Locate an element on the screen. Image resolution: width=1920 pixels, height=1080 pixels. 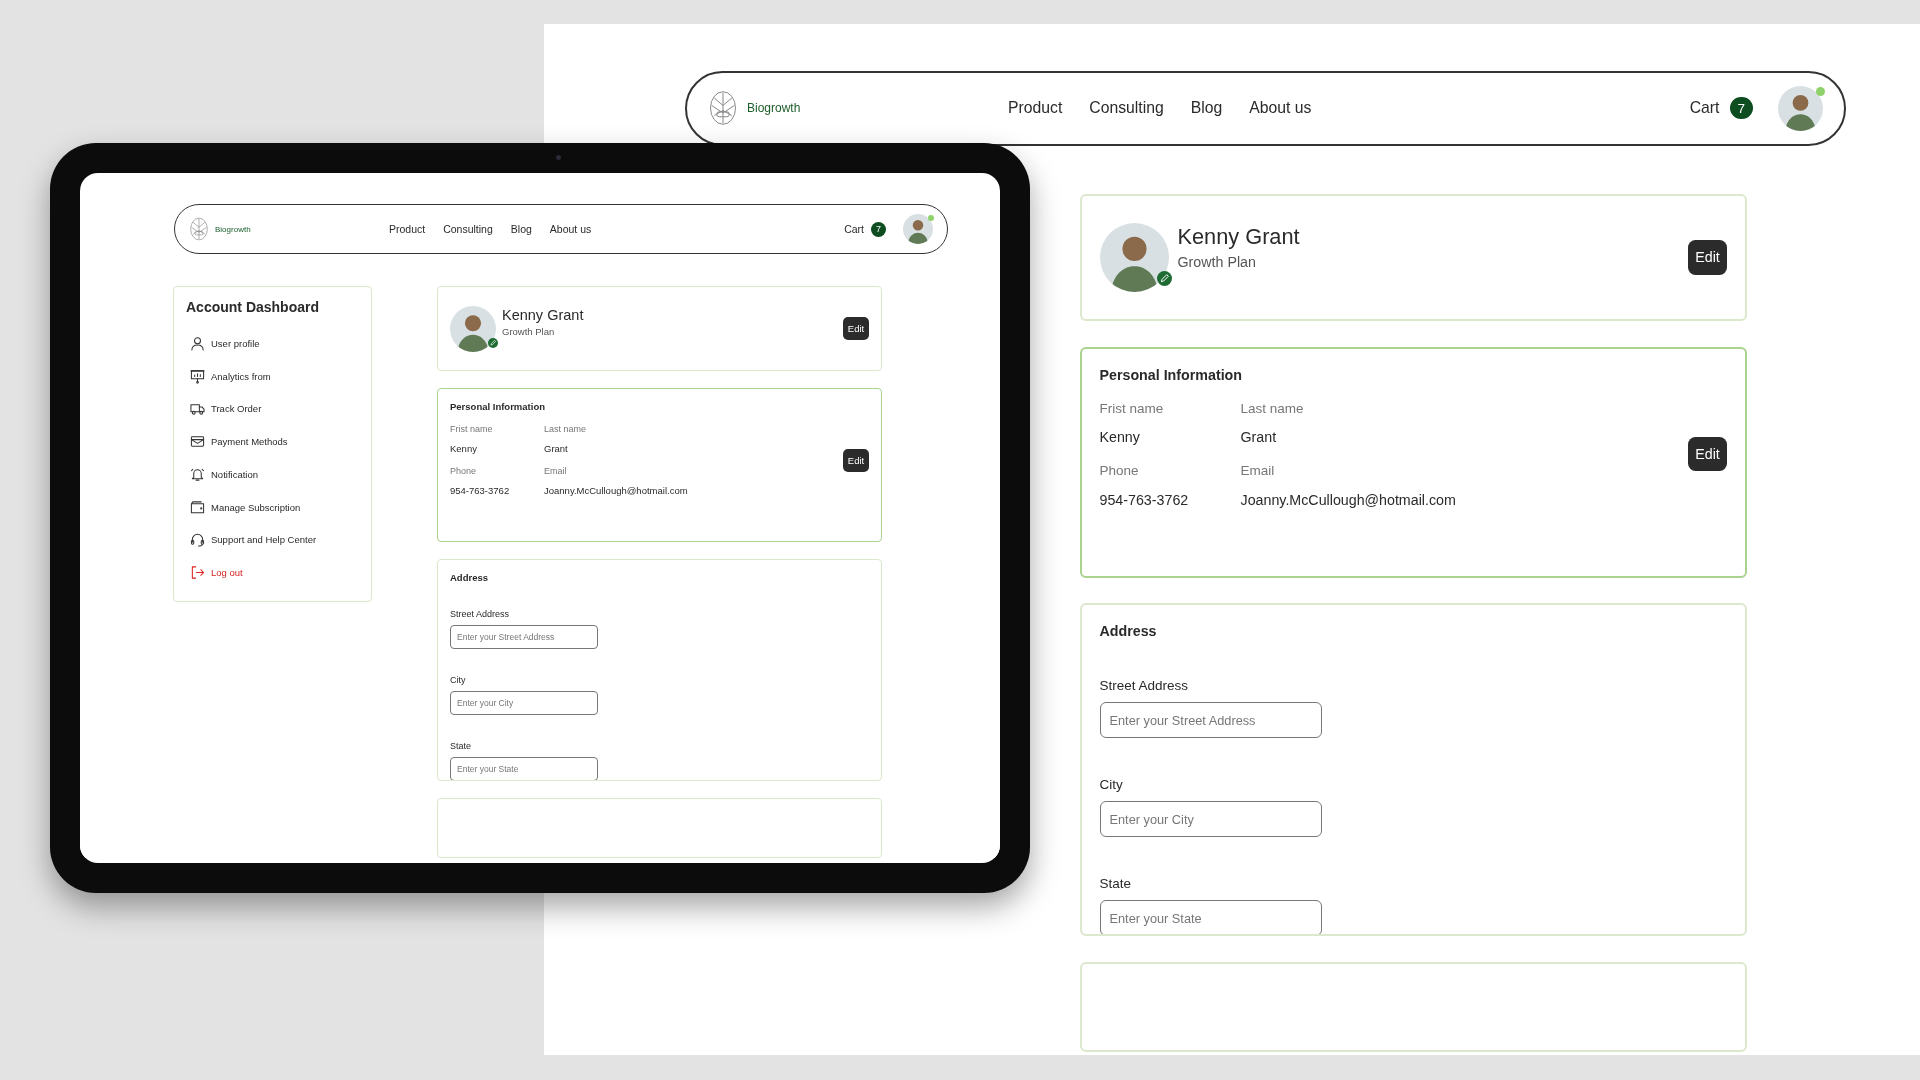
presentation-board-icon is located at coordinates (197, 376).